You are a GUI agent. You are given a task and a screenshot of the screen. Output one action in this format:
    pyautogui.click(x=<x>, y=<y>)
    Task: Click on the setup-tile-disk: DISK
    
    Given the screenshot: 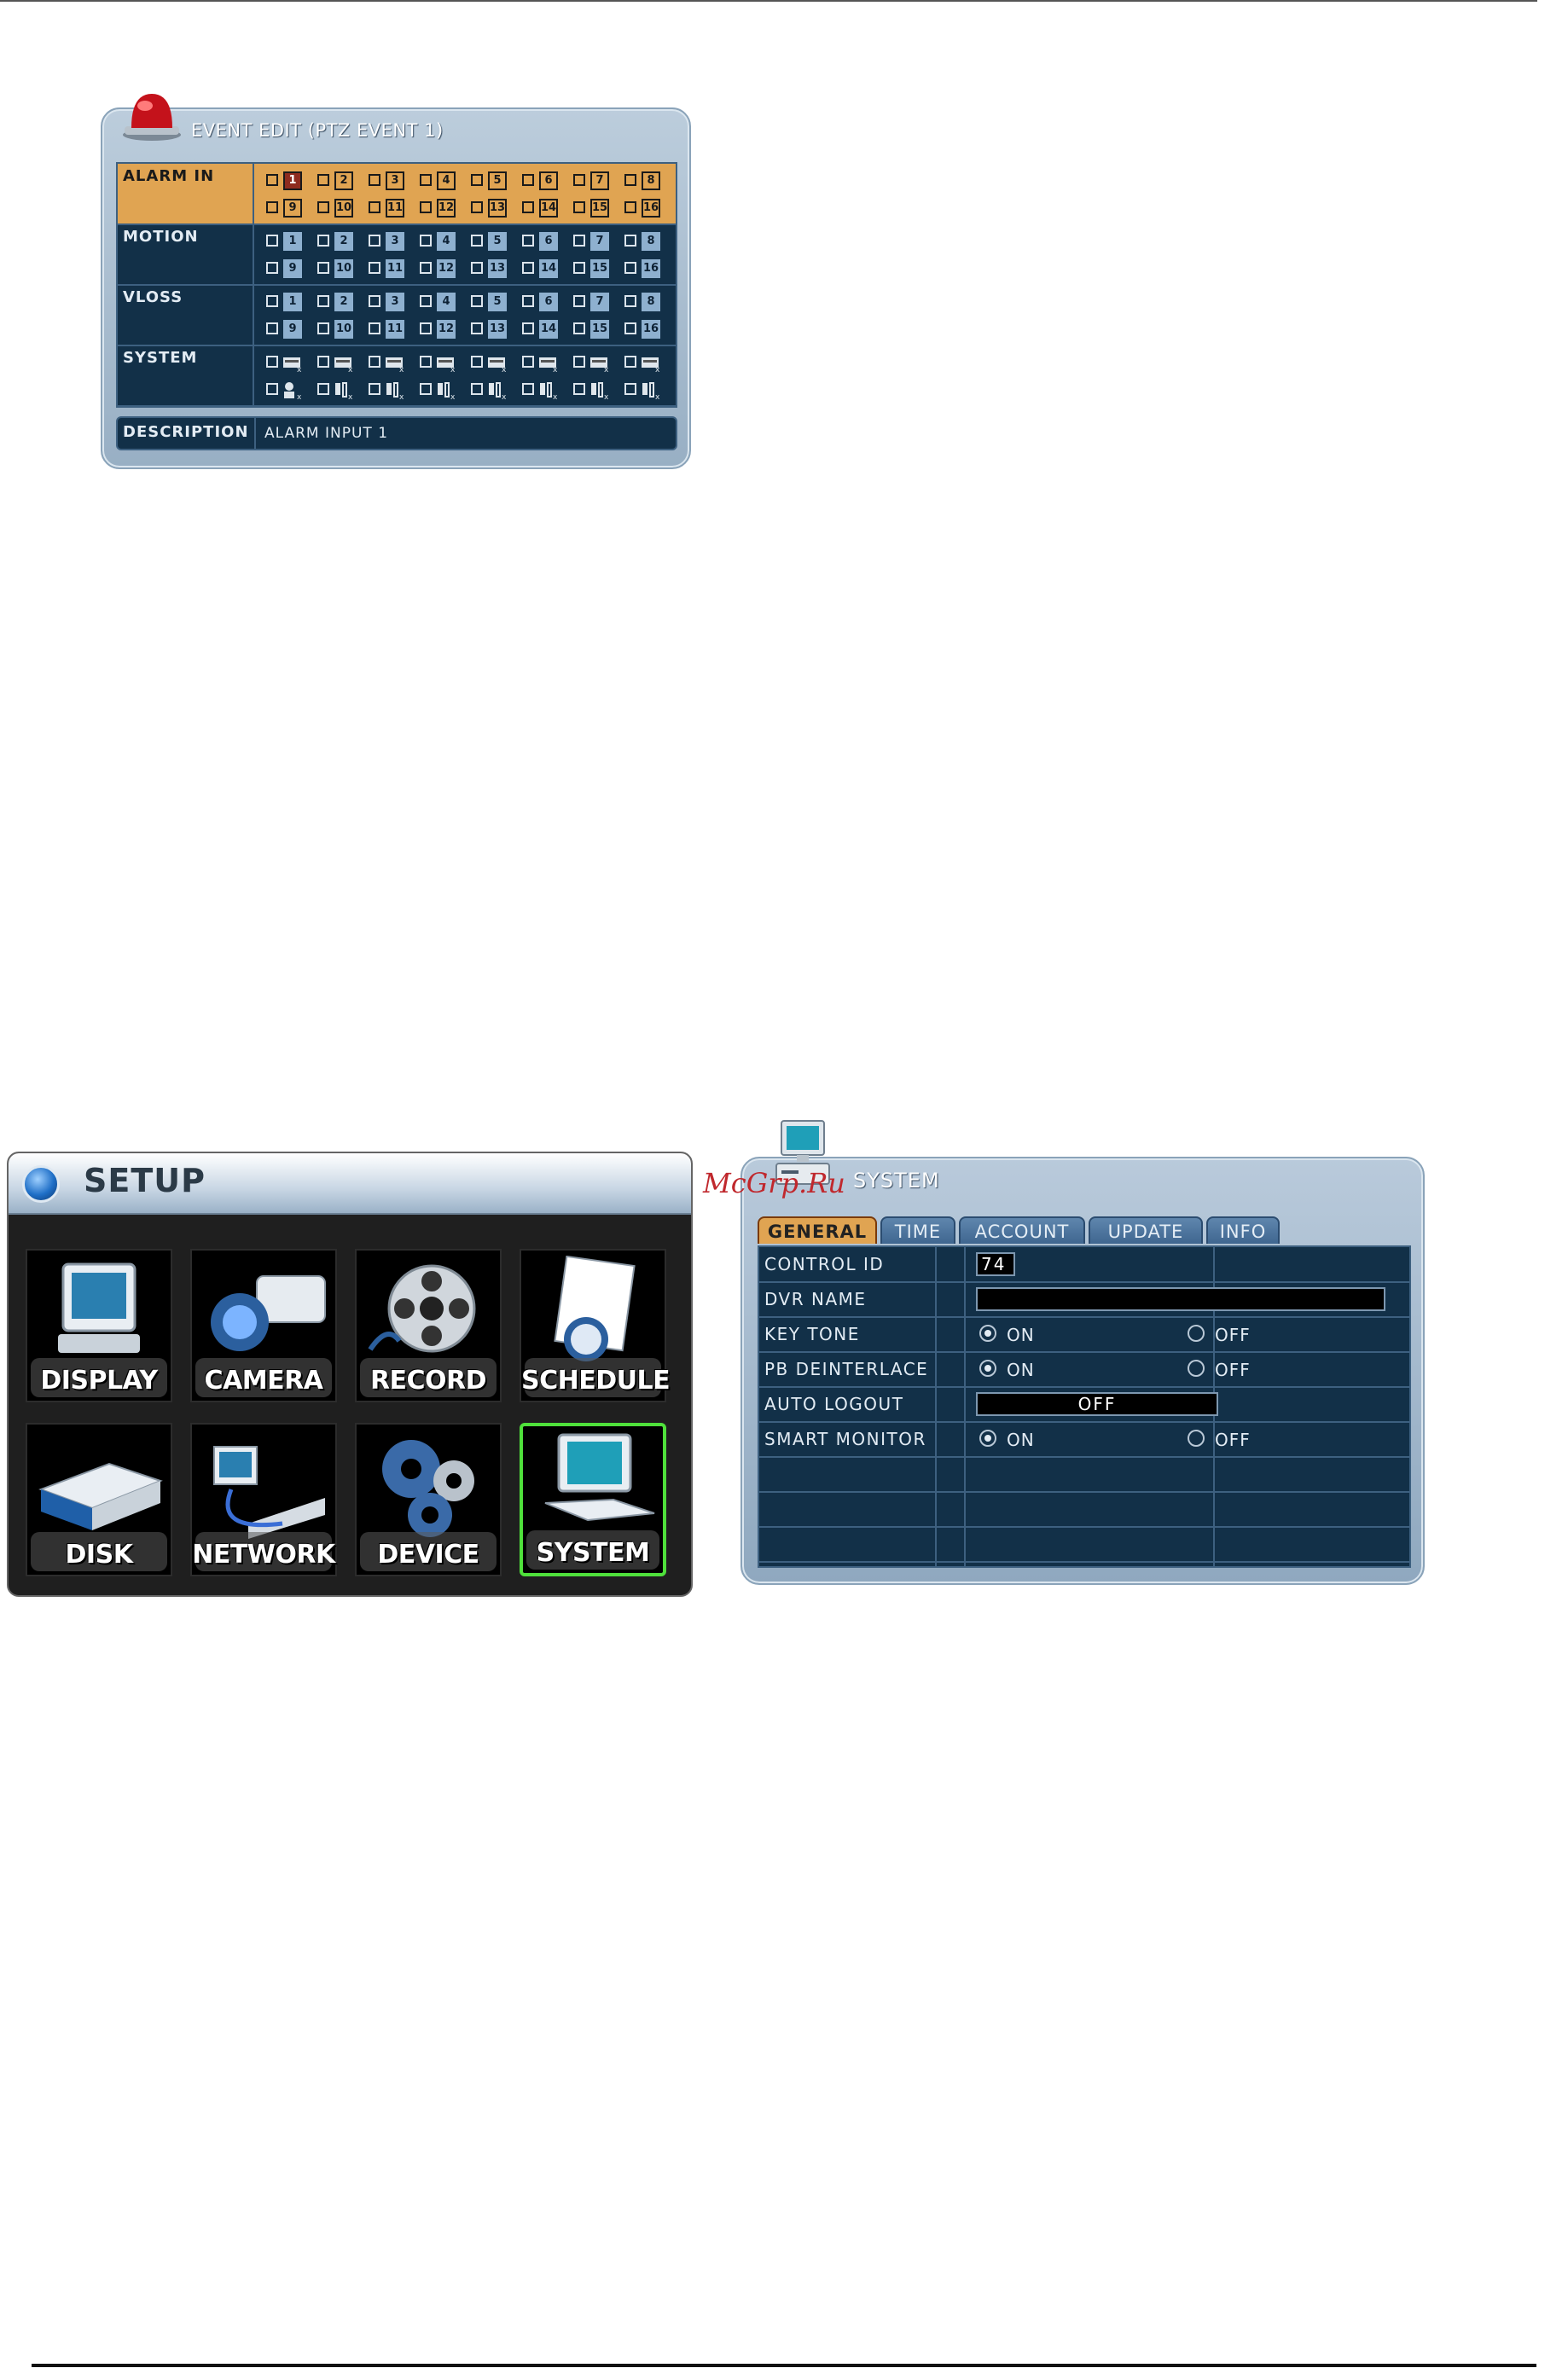 What is the action you would take?
    pyautogui.click(x=99, y=1500)
    